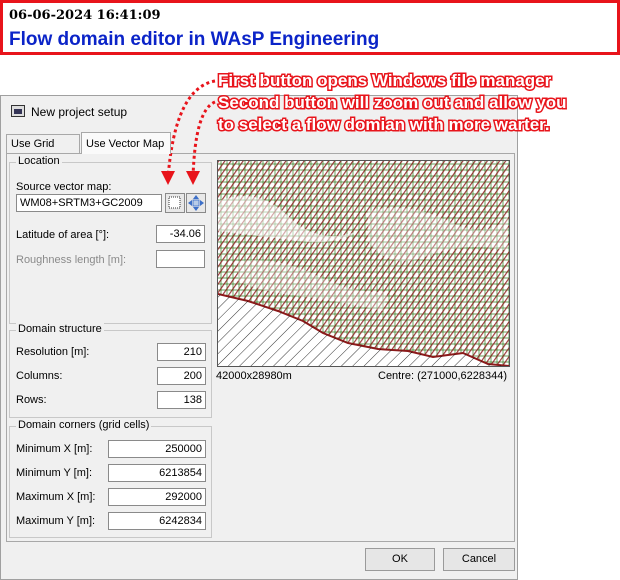  Describe the element at coordinates (157, 449) in the screenshot. I see `minimum-x-field: 250000` at that location.